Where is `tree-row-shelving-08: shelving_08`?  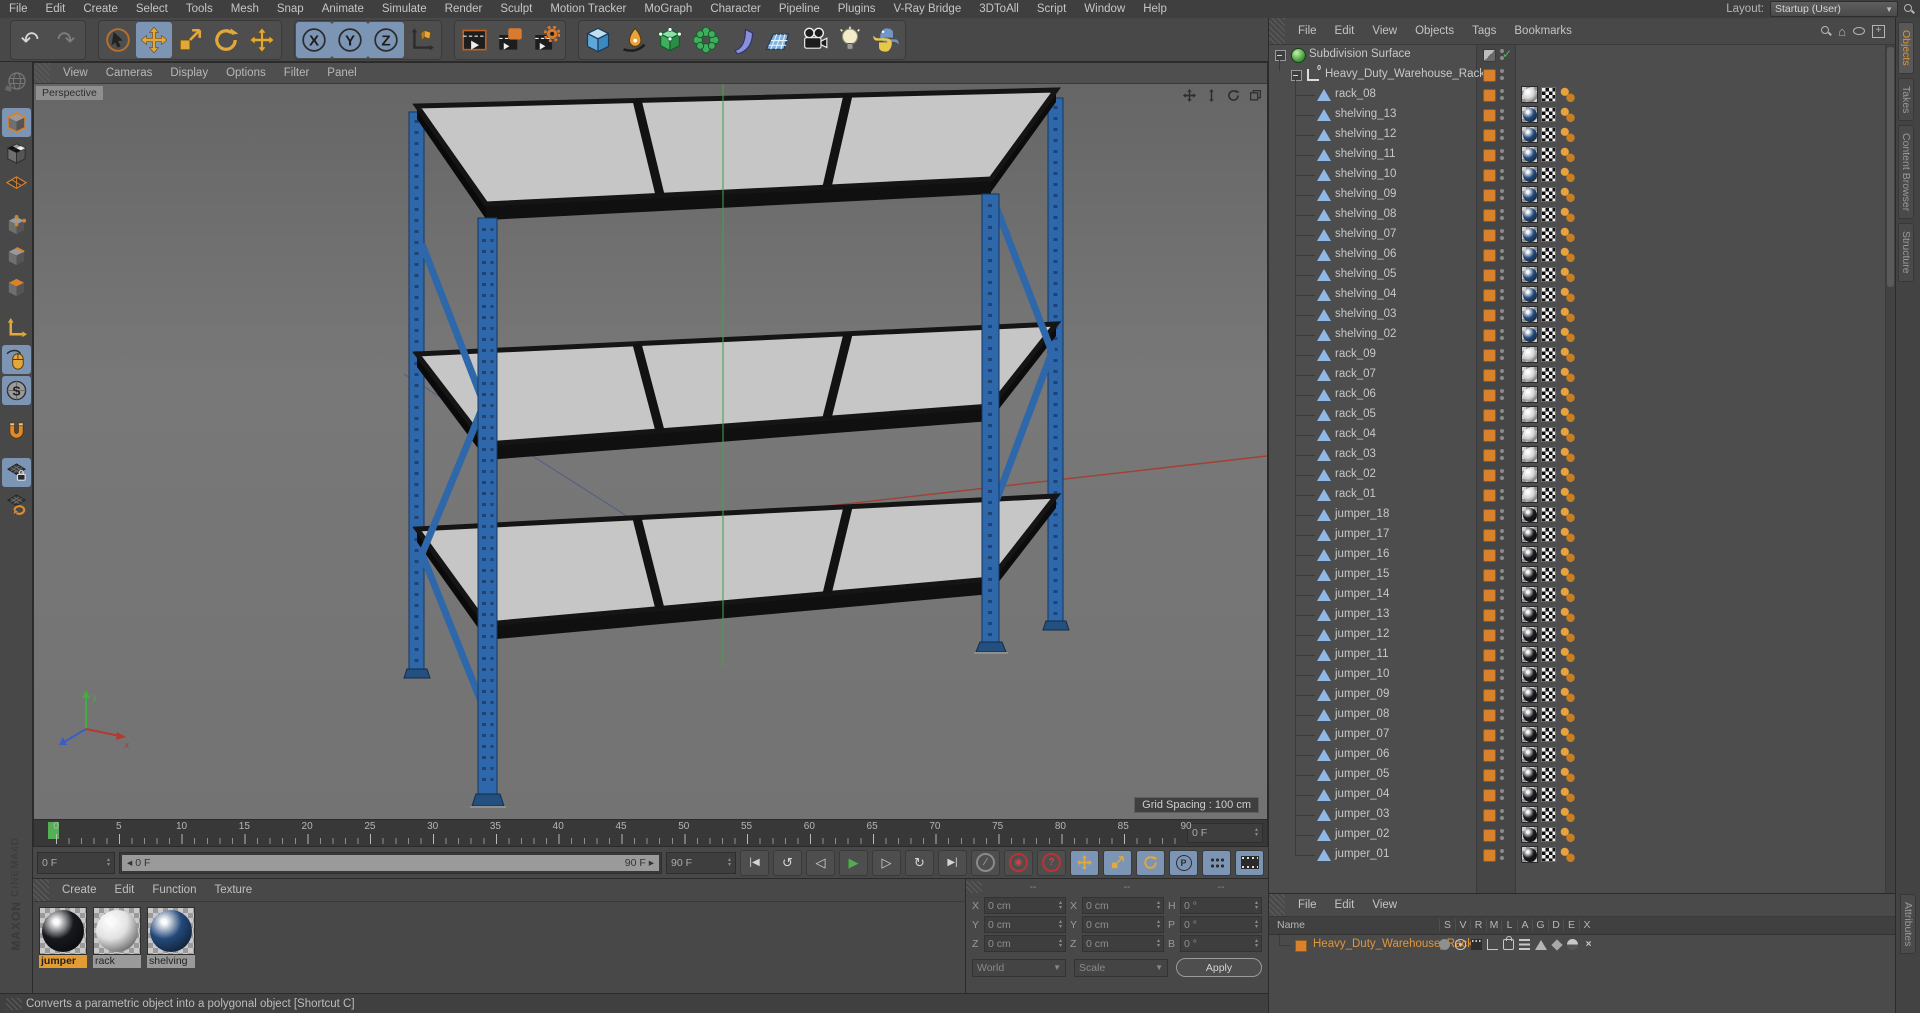 tree-row-shelving-08: shelving_08 is located at coordinates (1582, 215).